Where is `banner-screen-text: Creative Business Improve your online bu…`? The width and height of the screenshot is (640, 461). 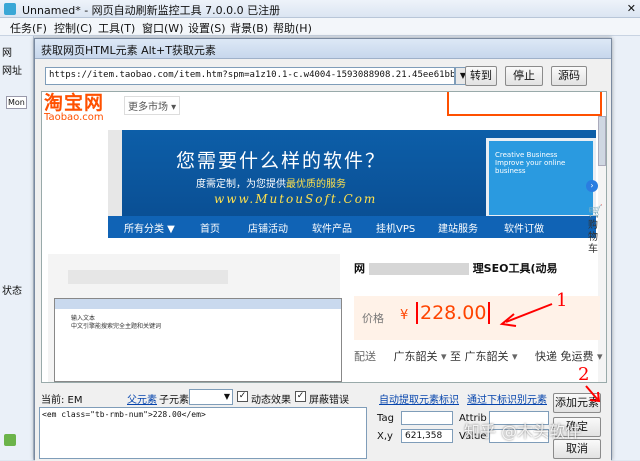 banner-screen-text: Creative Business Improve your online bu… is located at coordinates (530, 163).